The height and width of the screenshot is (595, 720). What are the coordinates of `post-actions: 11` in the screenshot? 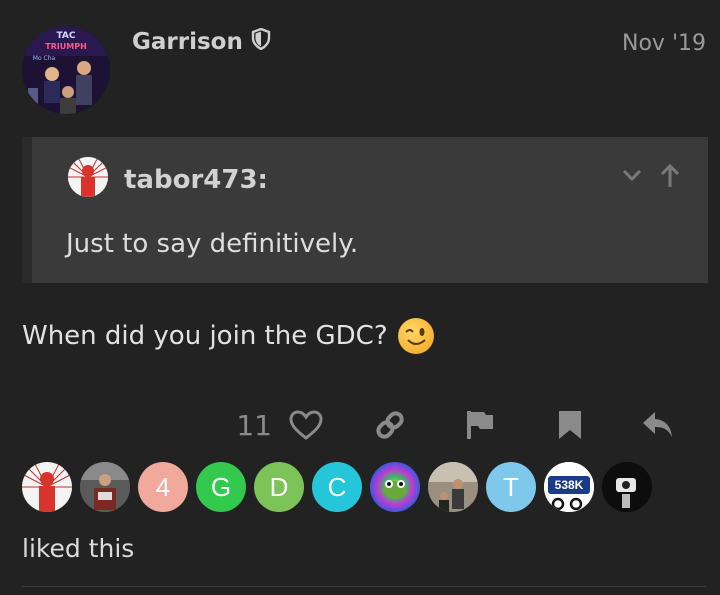 It's located at (458, 425).